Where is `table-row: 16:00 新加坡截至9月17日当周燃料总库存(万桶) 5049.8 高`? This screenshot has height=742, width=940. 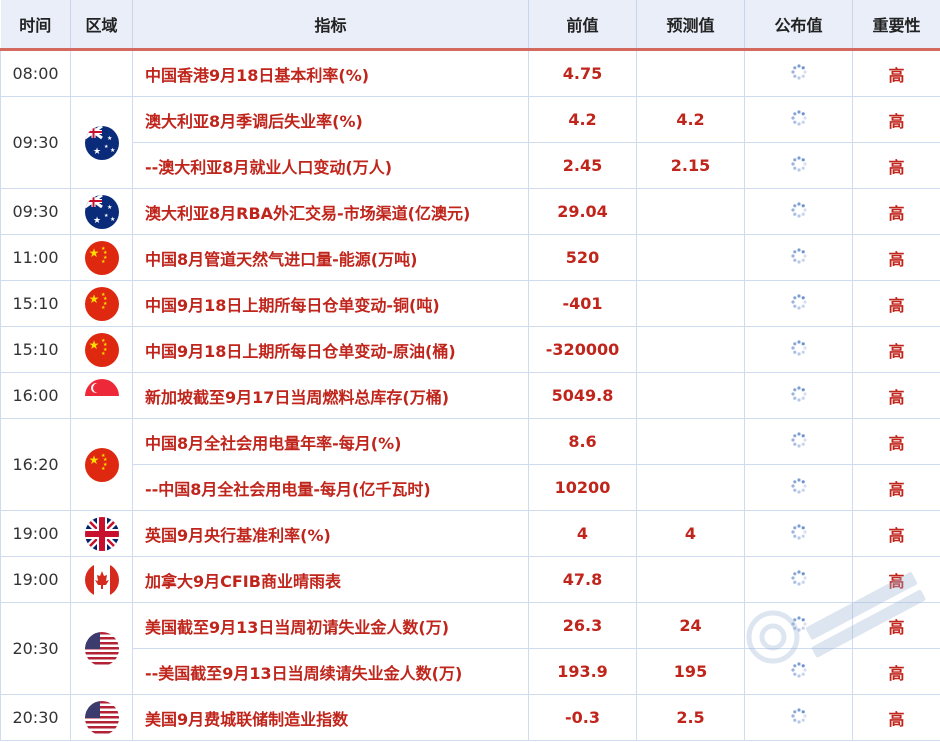
table-row: 16:00 新加坡截至9月17日当周燃料总库存(万桶) 5049.8 高 is located at coordinates (470, 395).